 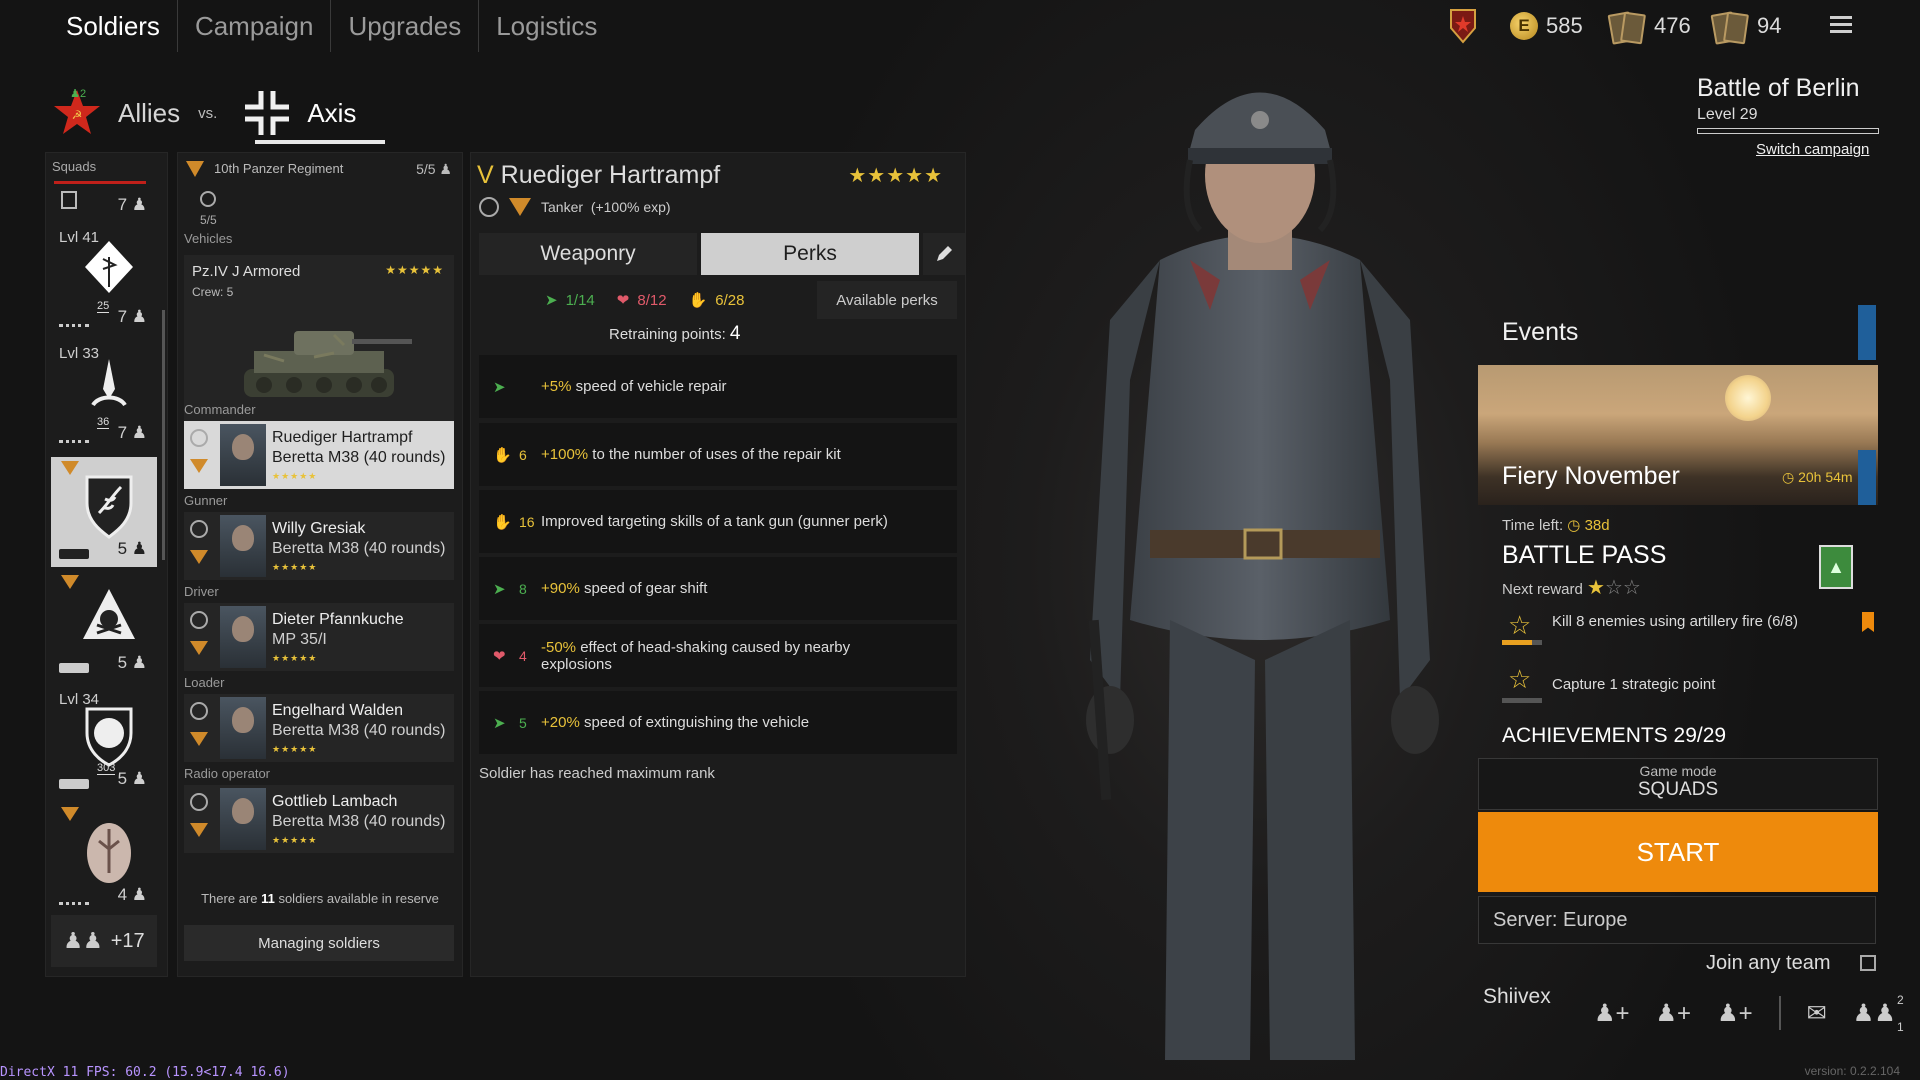 What do you see at coordinates (499, 387) in the screenshot?
I see `speed-perk-icon: ➤` at bounding box center [499, 387].